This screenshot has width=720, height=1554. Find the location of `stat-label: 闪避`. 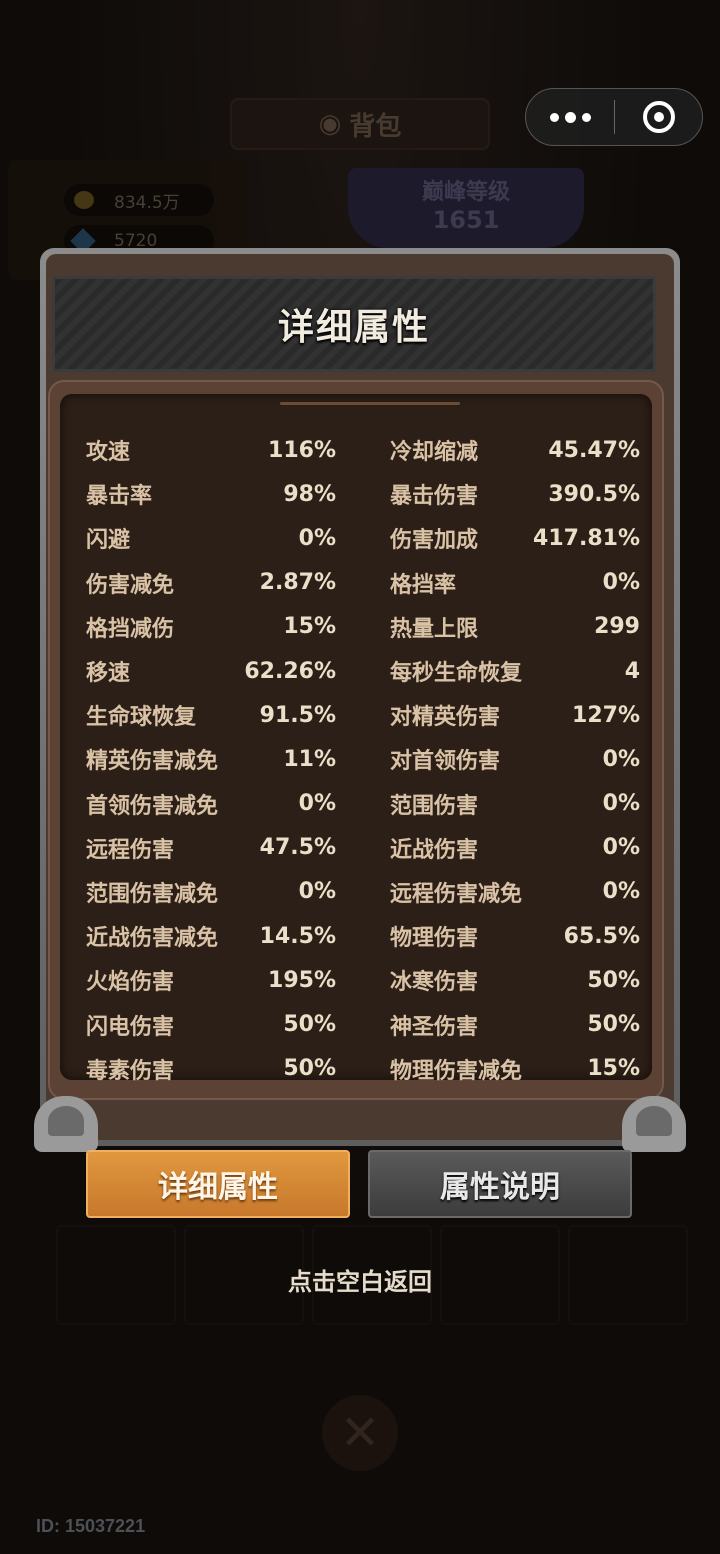

stat-label: 闪避 is located at coordinates (108, 541).